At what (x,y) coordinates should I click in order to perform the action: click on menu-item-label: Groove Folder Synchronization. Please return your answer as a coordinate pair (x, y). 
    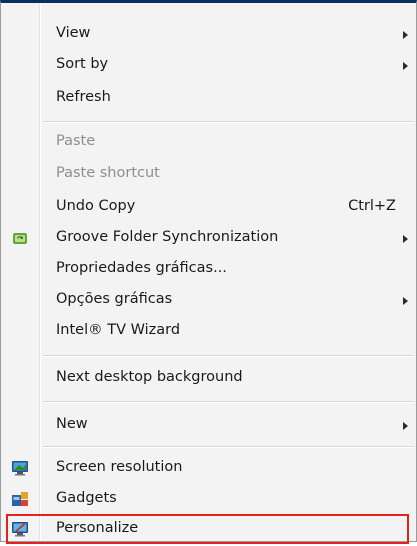
    Looking at the image, I should click on (167, 237).